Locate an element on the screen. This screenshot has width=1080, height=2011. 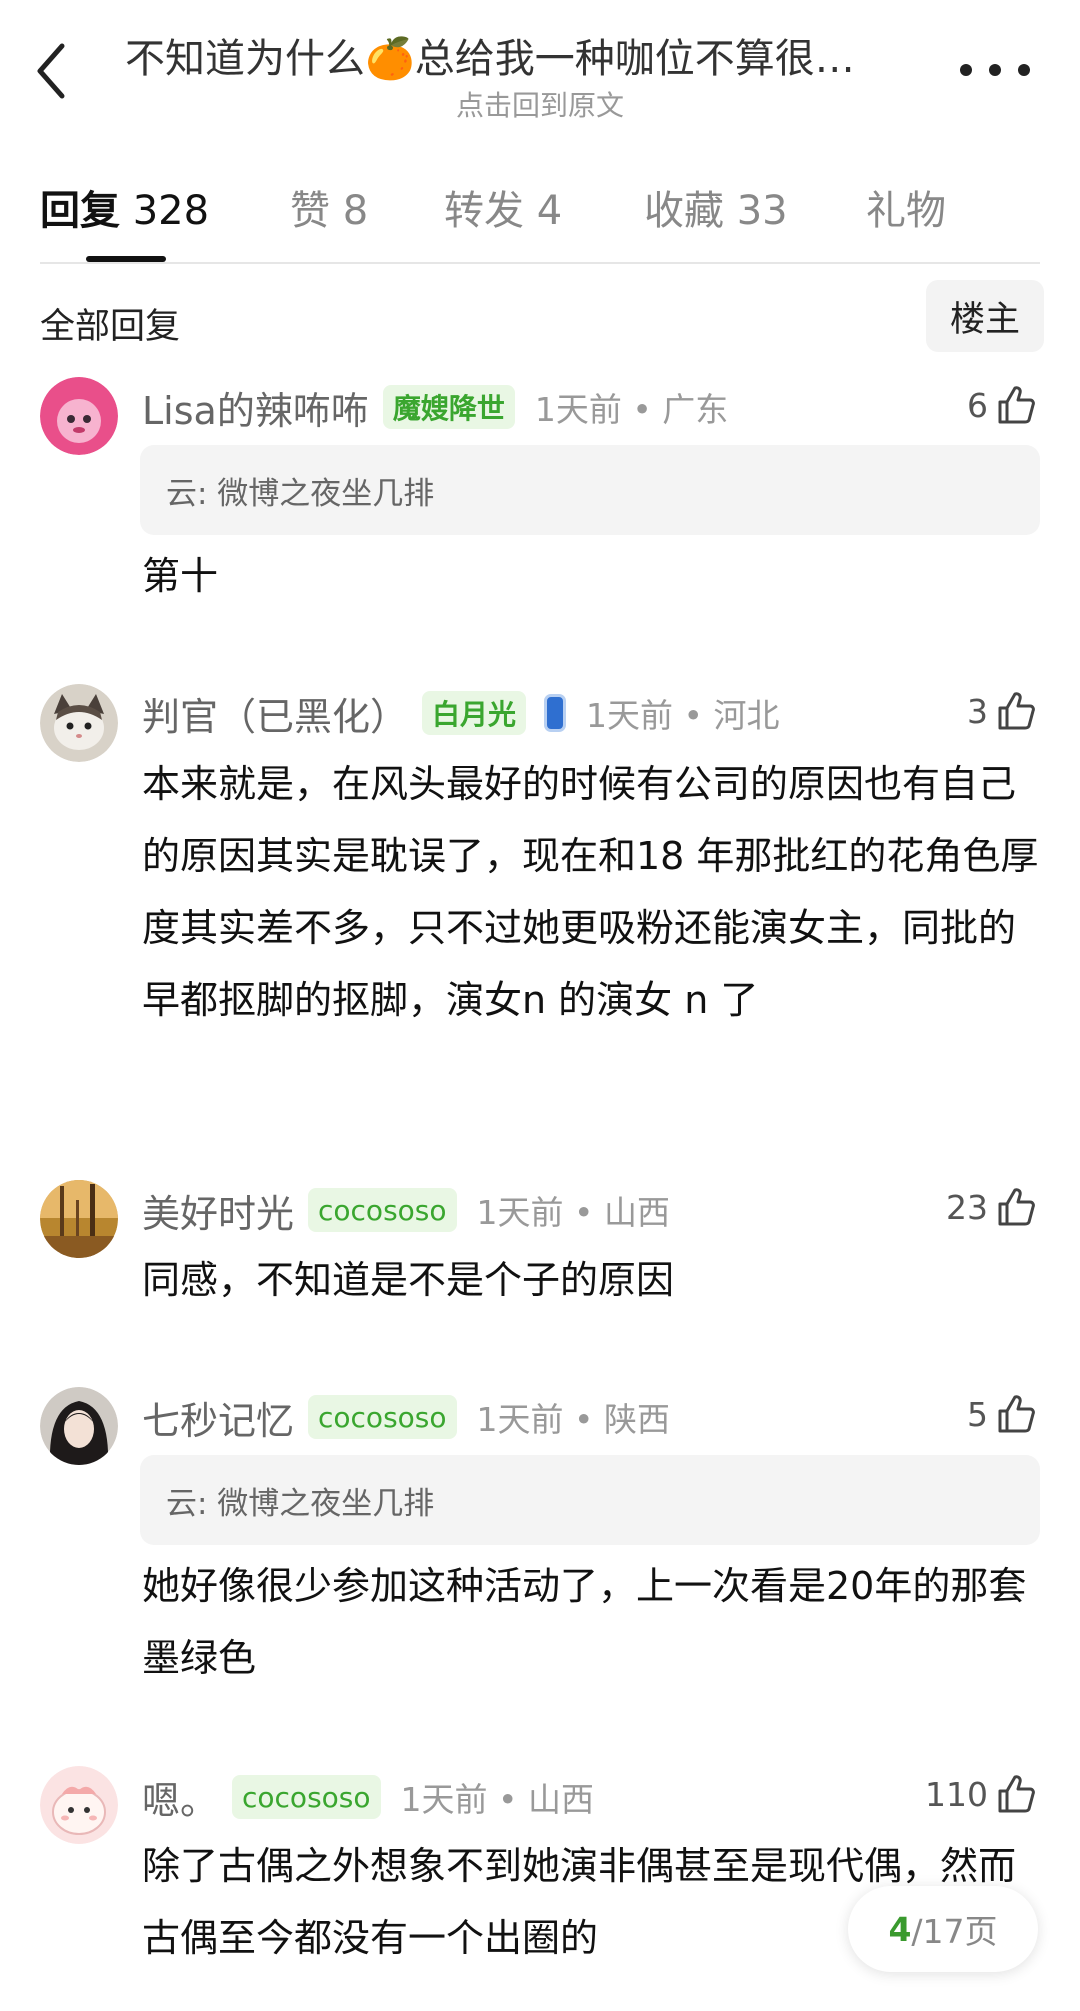
tab-label: 转发 is located at coordinates (484, 211).